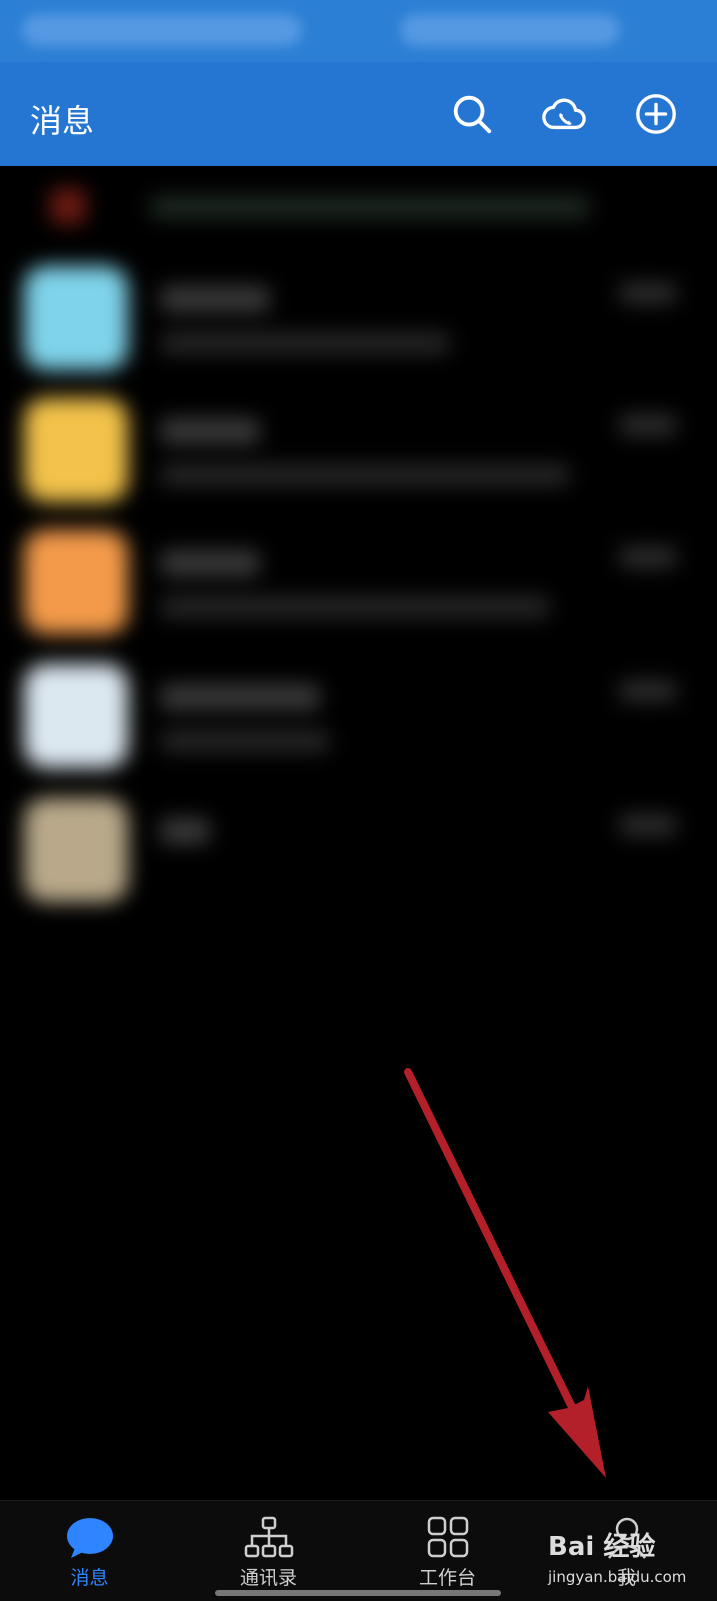  Describe the element at coordinates (447, 1578) in the screenshot. I see `tab-label: 工作台` at that location.